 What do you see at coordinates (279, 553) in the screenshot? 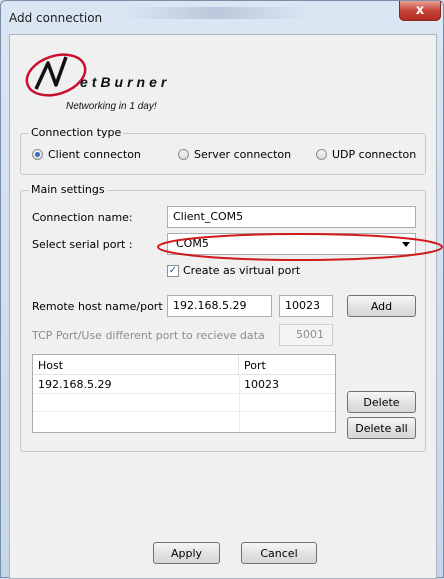
I see `cancel-button: Cancel` at bounding box center [279, 553].